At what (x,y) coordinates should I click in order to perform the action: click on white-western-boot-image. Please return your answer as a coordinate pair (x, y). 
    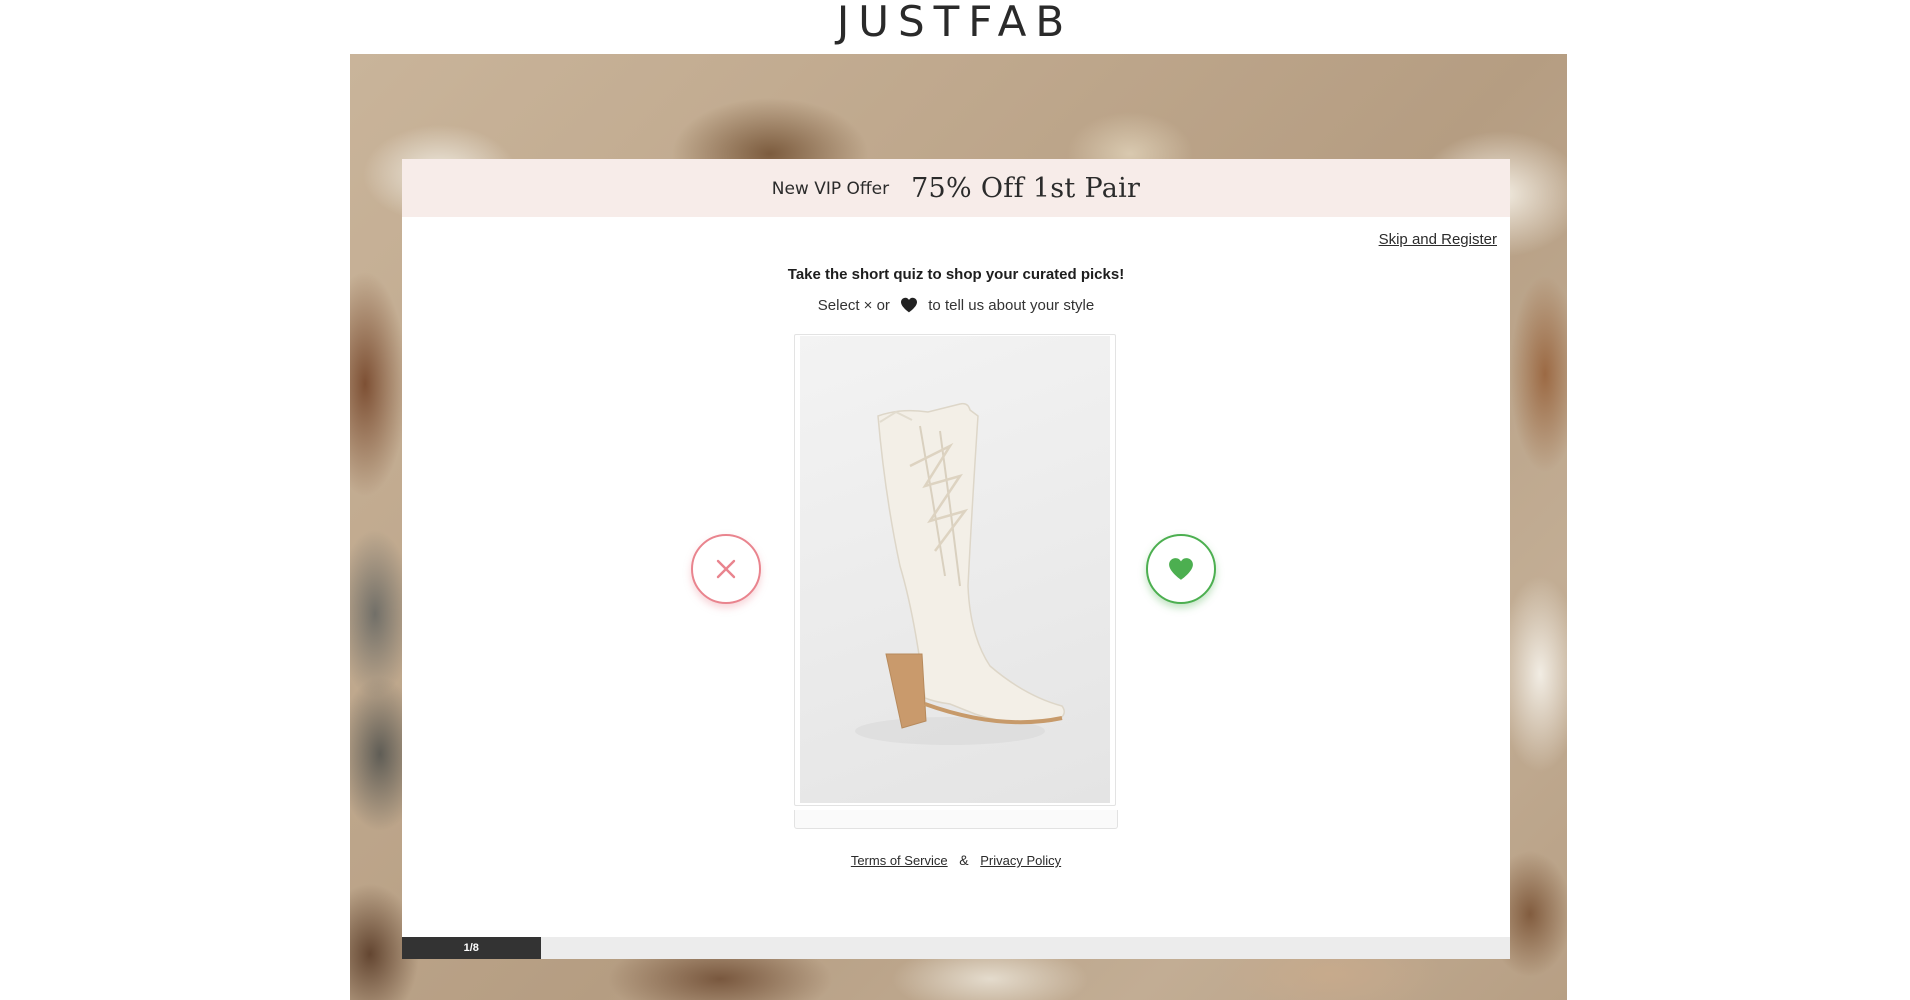
    Looking at the image, I should click on (955, 569).